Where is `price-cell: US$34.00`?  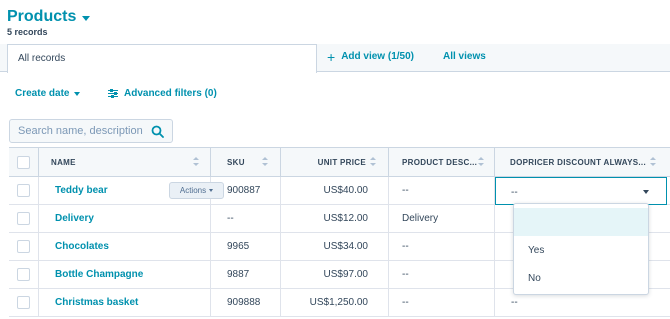 price-cell: US$34.00 is located at coordinates (335, 246).